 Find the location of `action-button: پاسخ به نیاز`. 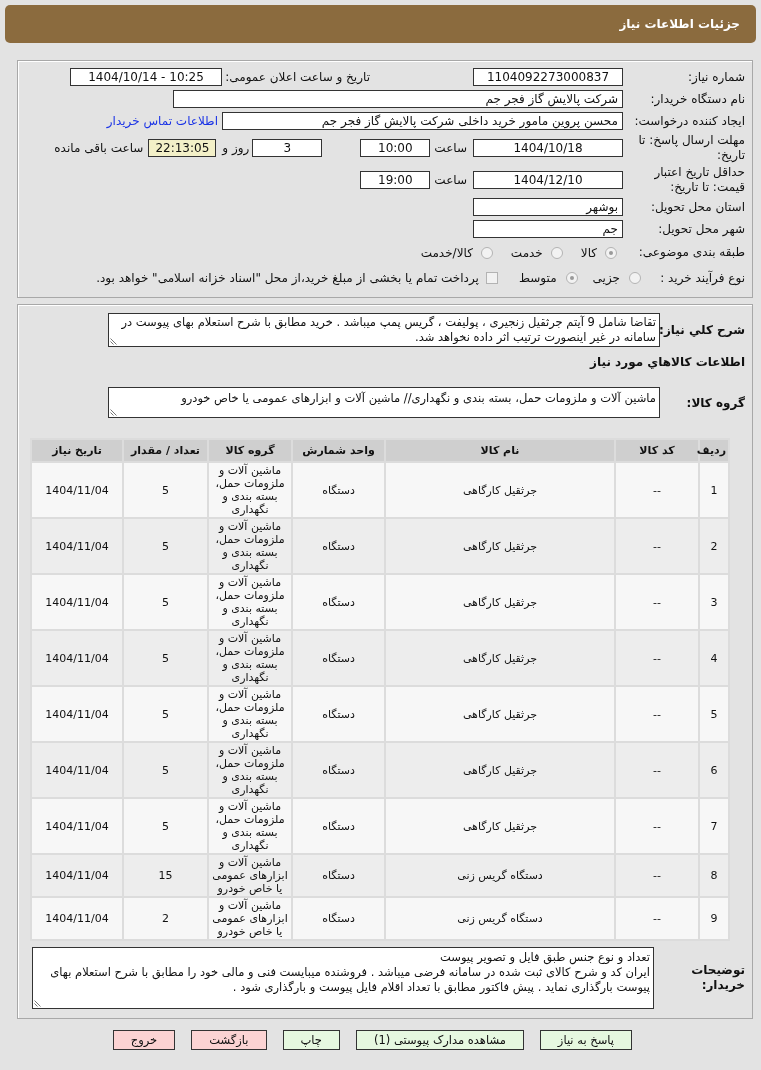

action-button: پاسخ به نیاز is located at coordinates (585, 1040).